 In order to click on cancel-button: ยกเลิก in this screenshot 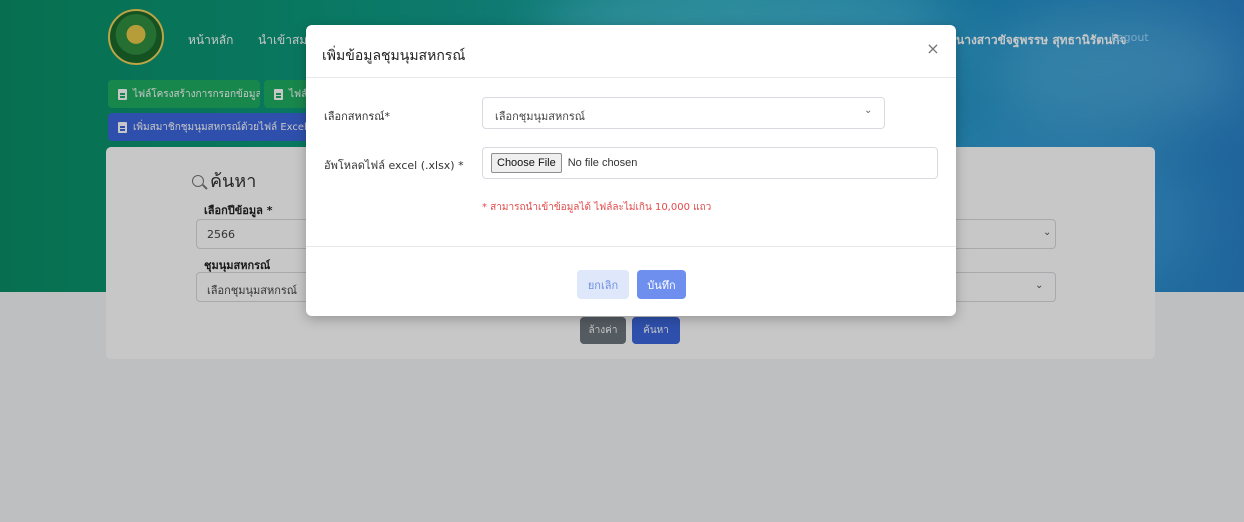, I will do `click(603, 284)`.